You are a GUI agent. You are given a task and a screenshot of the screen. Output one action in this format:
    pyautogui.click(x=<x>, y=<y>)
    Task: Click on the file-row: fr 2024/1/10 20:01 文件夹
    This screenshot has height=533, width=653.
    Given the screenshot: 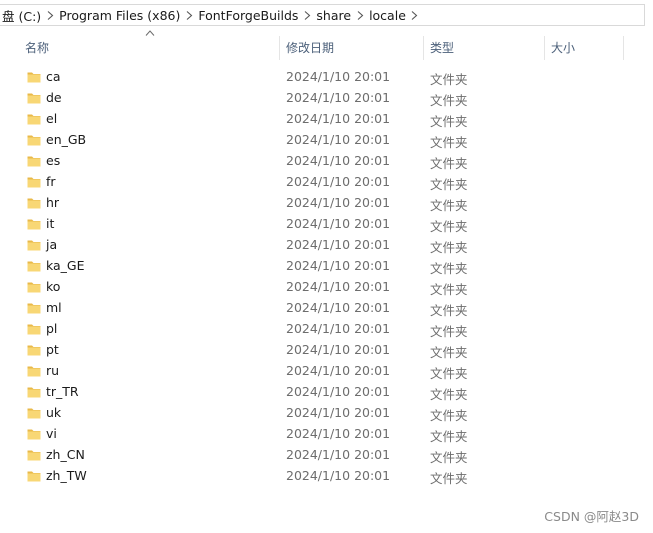 What is the action you would take?
    pyautogui.click(x=326, y=182)
    